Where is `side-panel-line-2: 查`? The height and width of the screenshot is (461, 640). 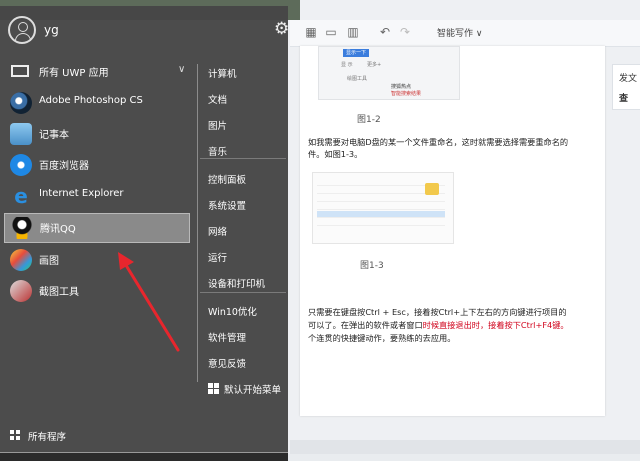
side-panel-line-2: 查 is located at coordinates (624, 99).